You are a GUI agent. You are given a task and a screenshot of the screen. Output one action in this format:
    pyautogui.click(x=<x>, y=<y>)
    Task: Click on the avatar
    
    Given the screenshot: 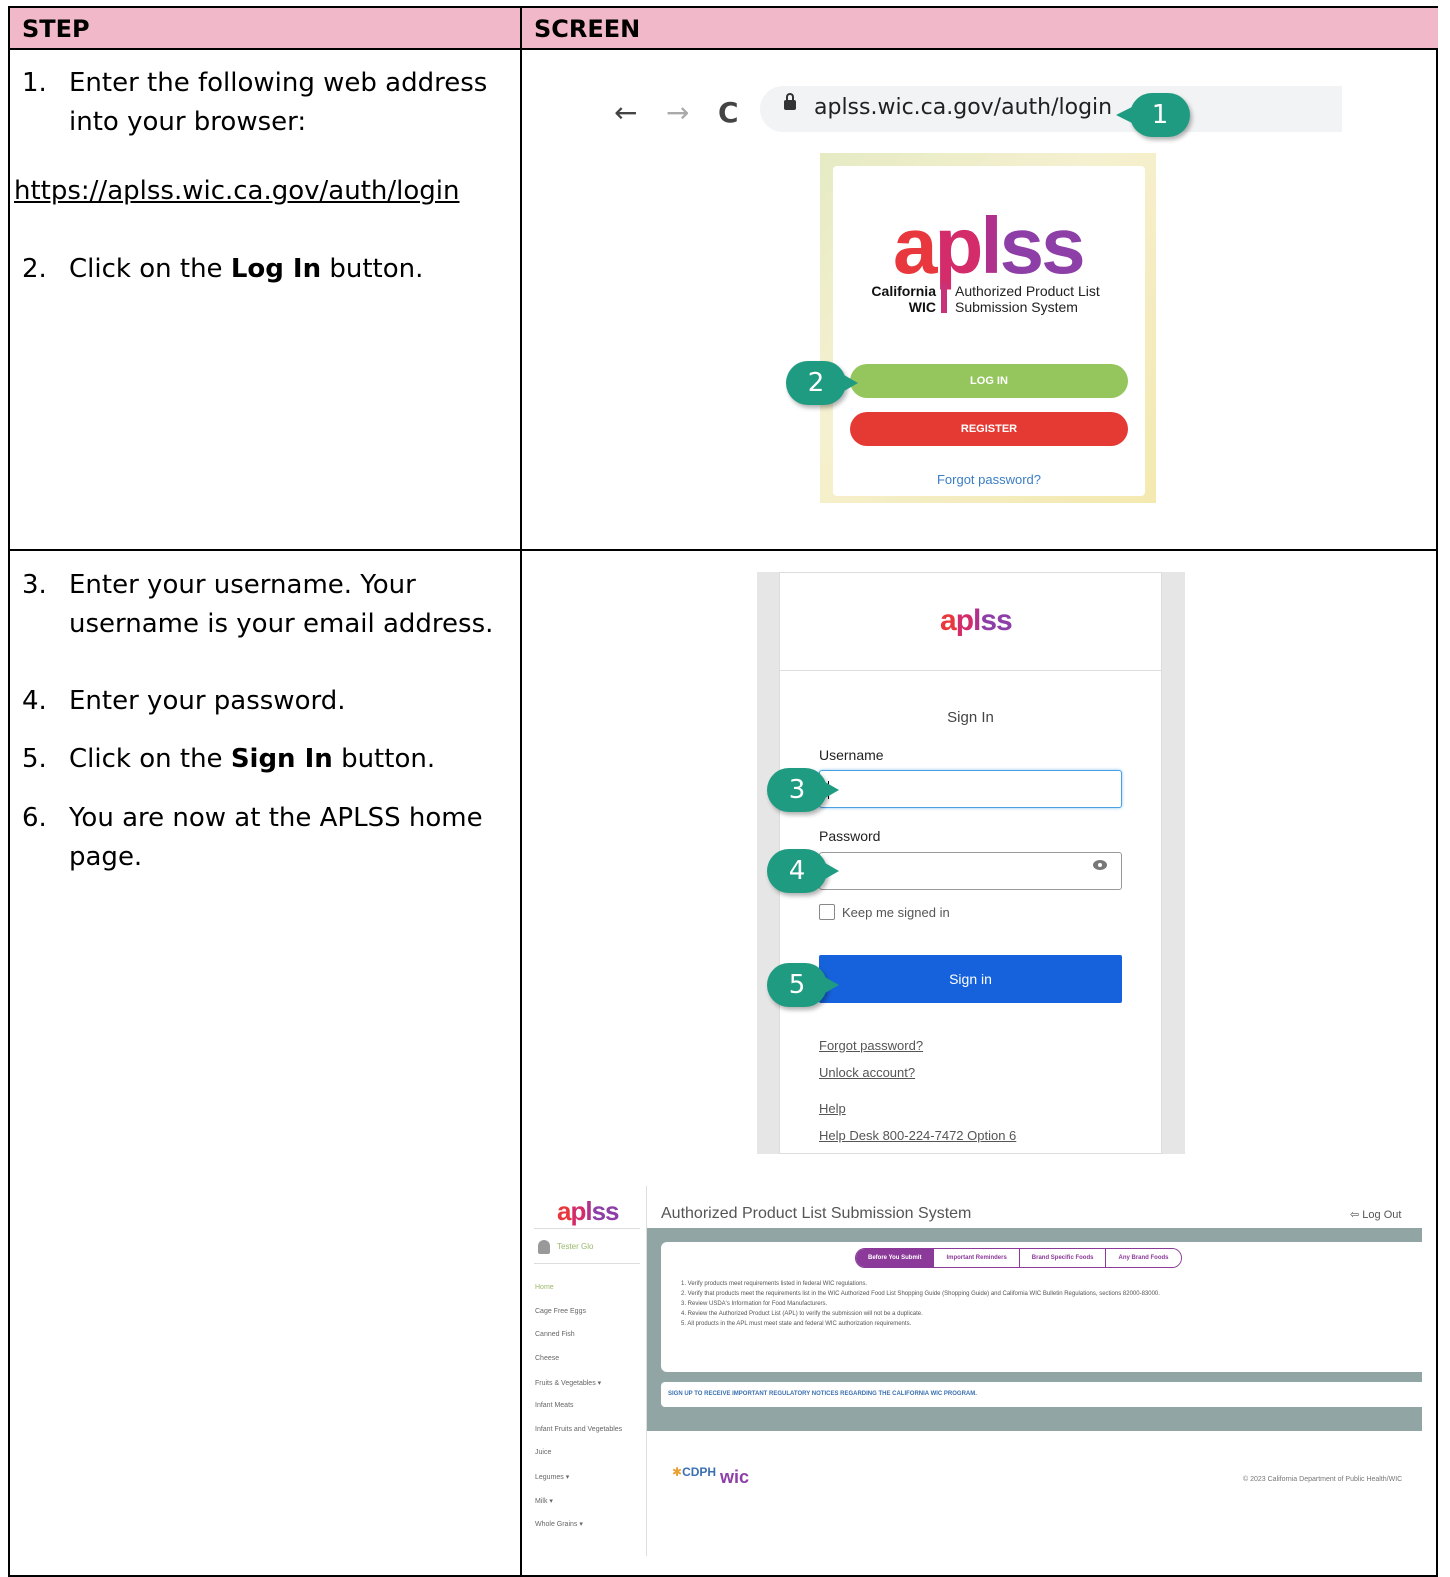 What is the action you would take?
    pyautogui.click(x=544, y=1247)
    